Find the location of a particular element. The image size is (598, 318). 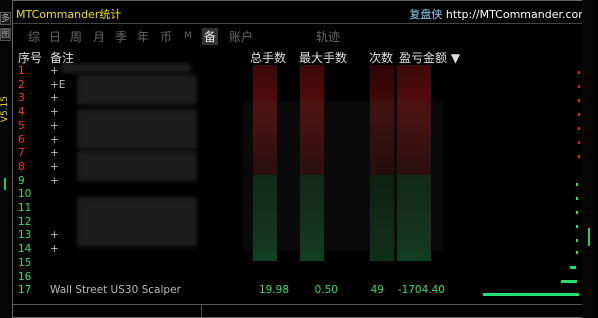

row-index: 12 is located at coordinates (25, 221).